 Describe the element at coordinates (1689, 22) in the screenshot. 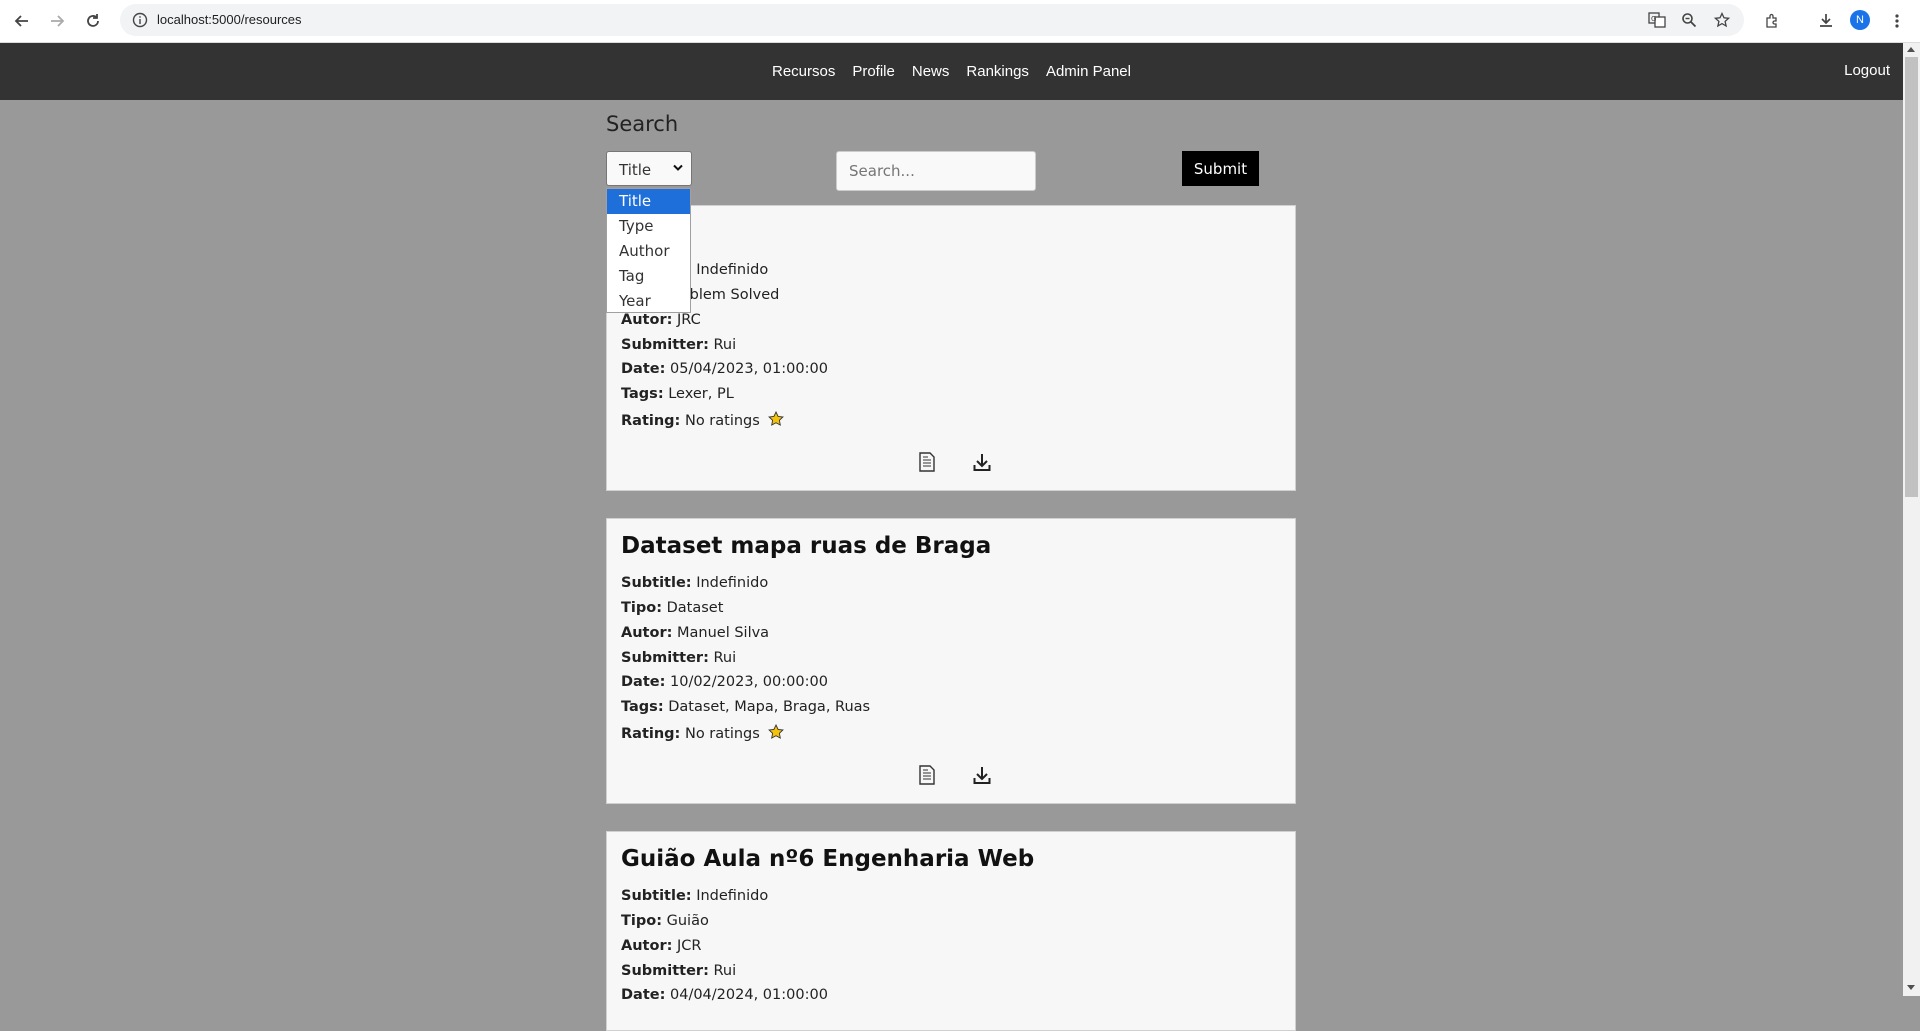

I see `zoom-icon` at that location.